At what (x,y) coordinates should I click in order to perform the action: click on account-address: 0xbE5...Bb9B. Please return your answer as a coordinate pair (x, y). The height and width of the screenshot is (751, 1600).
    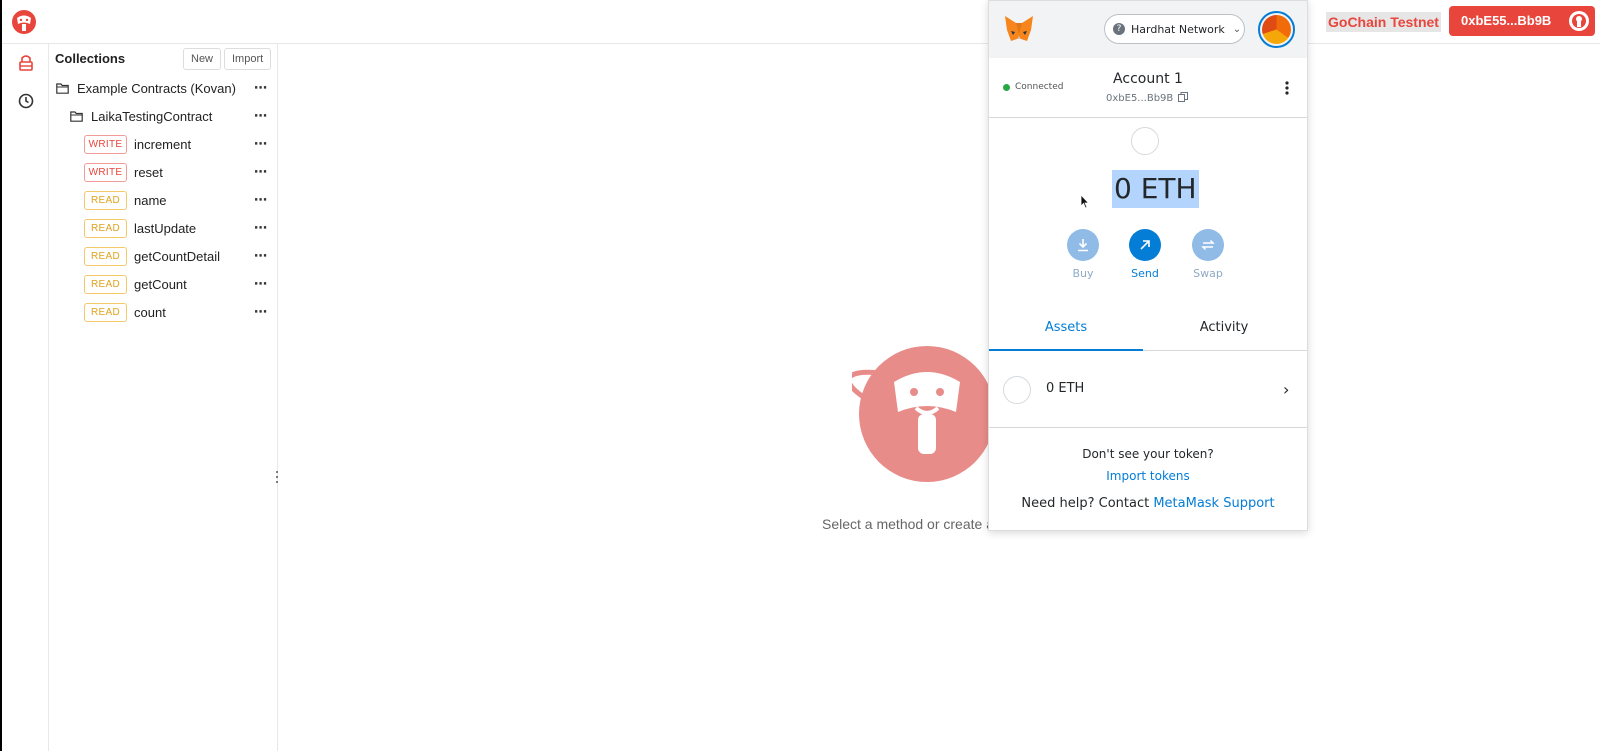
    Looking at the image, I should click on (1147, 98).